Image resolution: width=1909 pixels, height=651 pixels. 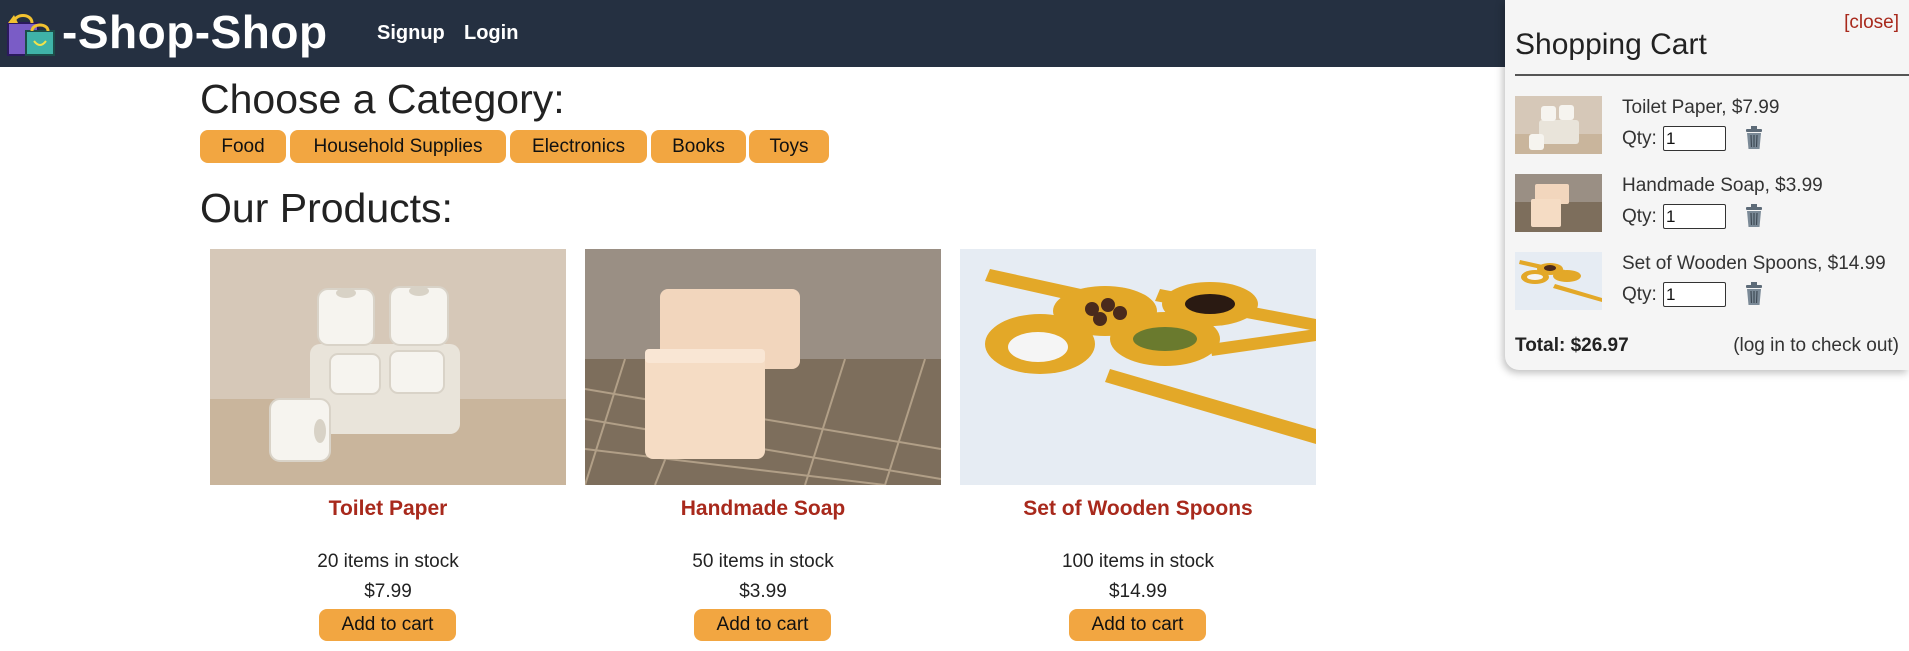 What do you see at coordinates (1816, 345) in the screenshot?
I see `checkout-note: (log in to check out)` at bounding box center [1816, 345].